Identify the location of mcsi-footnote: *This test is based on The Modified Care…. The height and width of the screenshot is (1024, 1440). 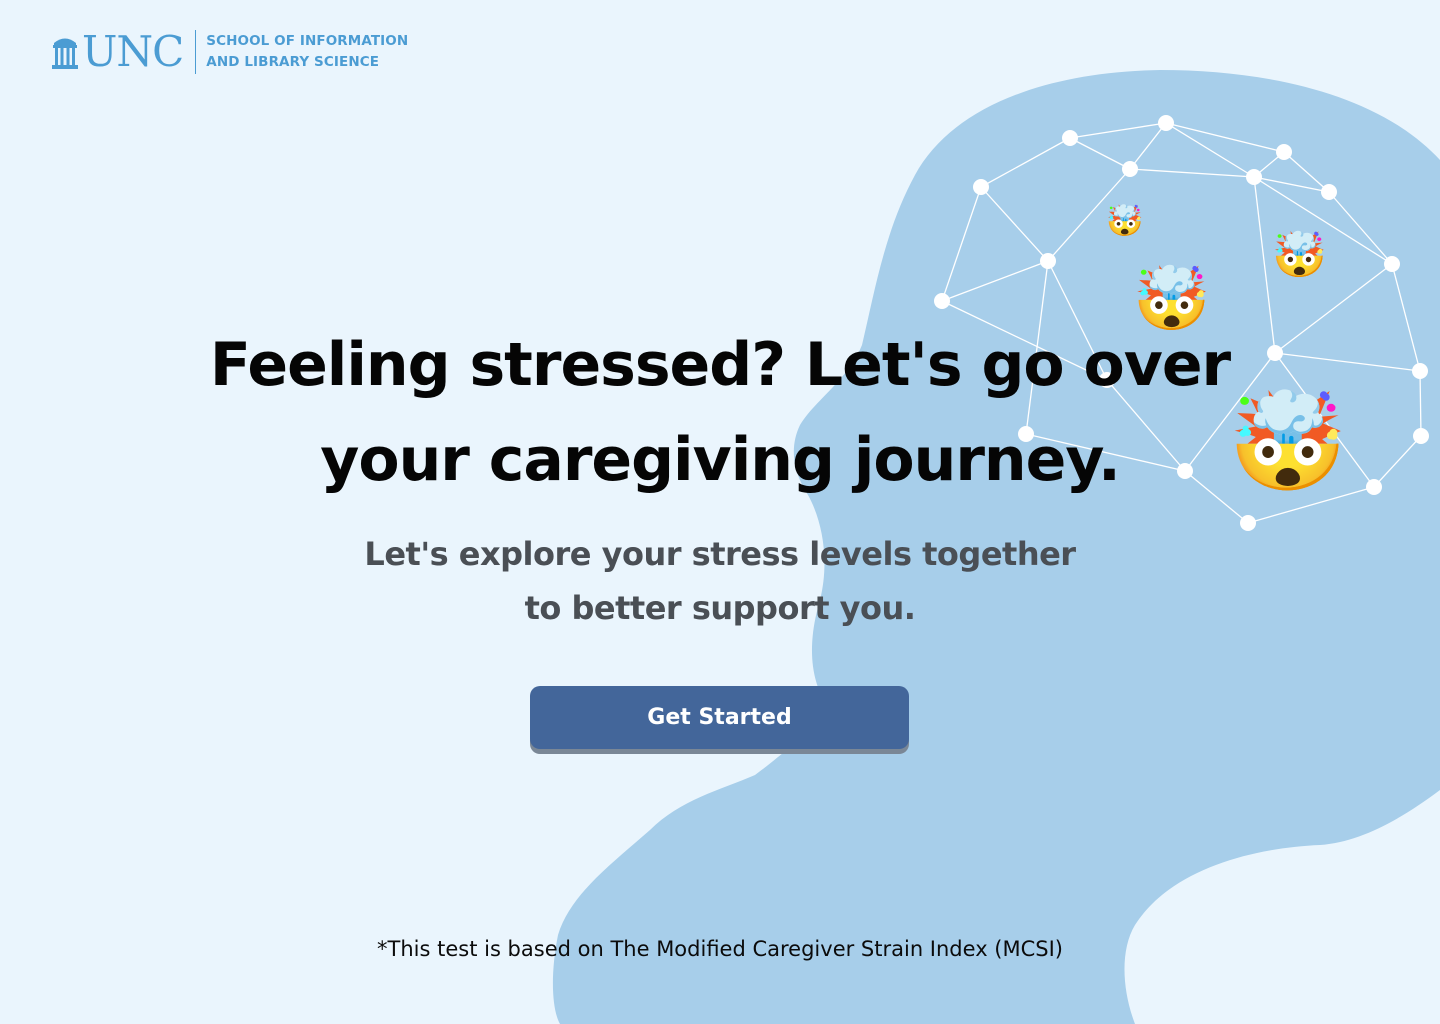
(720, 949).